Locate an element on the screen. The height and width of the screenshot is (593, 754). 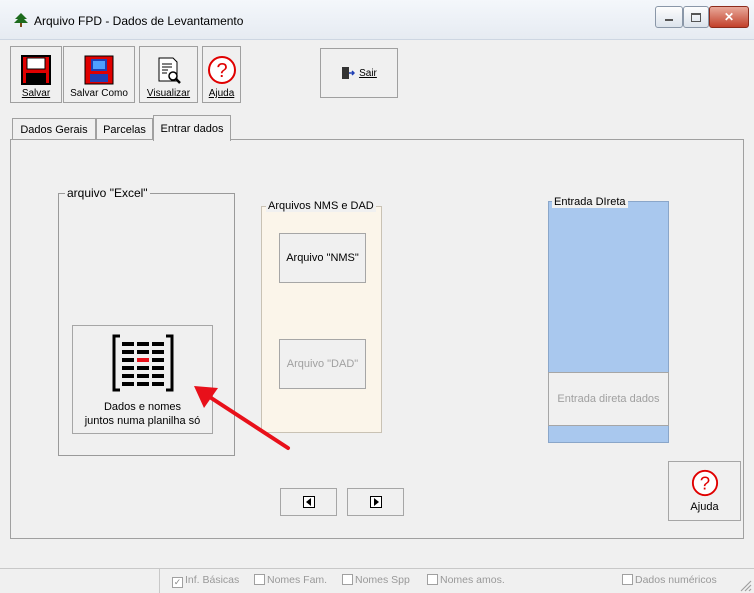
help-button: ? Ajuda is located at coordinates (221, 74).